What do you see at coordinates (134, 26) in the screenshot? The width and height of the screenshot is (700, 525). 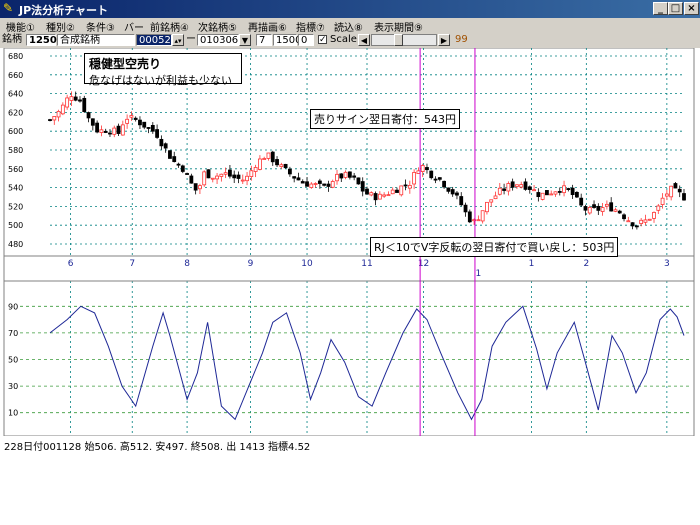 I see `menu-bar-type: バー` at bounding box center [134, 26].